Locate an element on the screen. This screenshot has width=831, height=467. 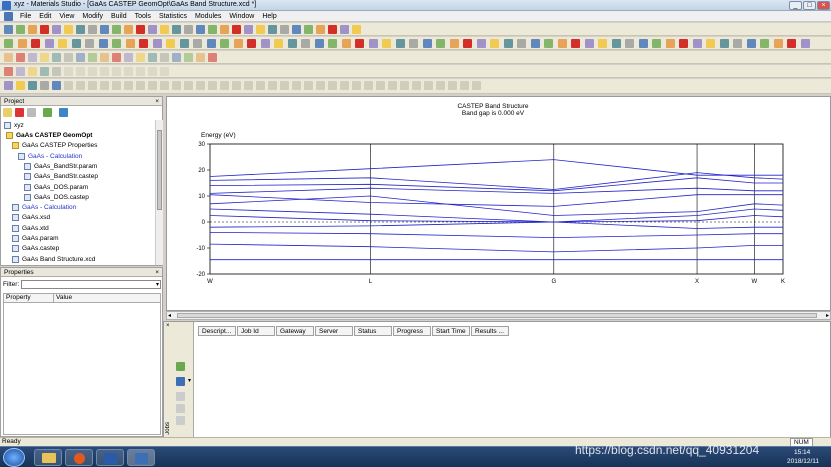
tree-item: GaAs_DOS.param is located at coordinates (56, 187).